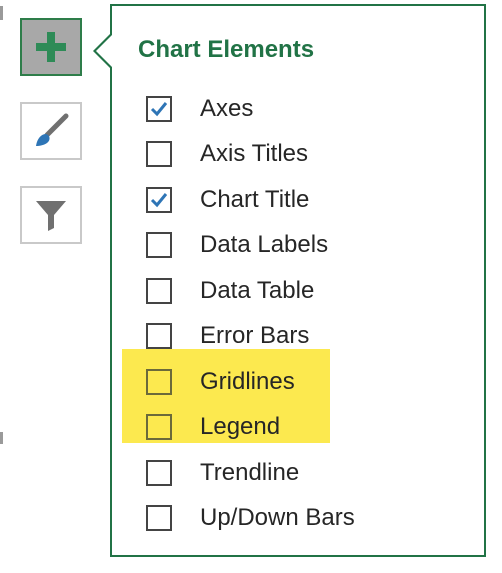 The width and height of the screenshot is (502, 573). I want to click on chart-element-item-data-labels: Data Labels, so click(250, 246).